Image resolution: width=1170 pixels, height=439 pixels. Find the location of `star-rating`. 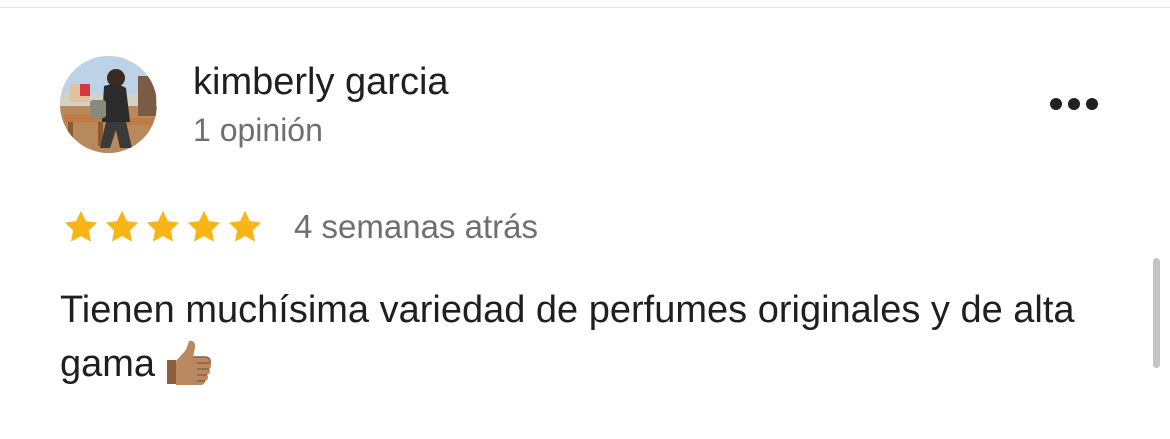

star-rating is located at coordinates (163, 227).